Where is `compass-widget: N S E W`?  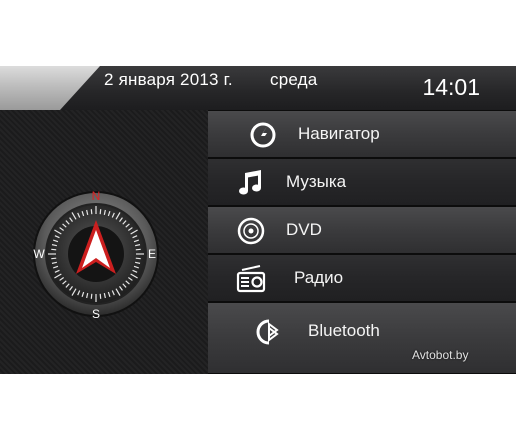 compass-widget: N S E W is located at coordinates (96, 254).